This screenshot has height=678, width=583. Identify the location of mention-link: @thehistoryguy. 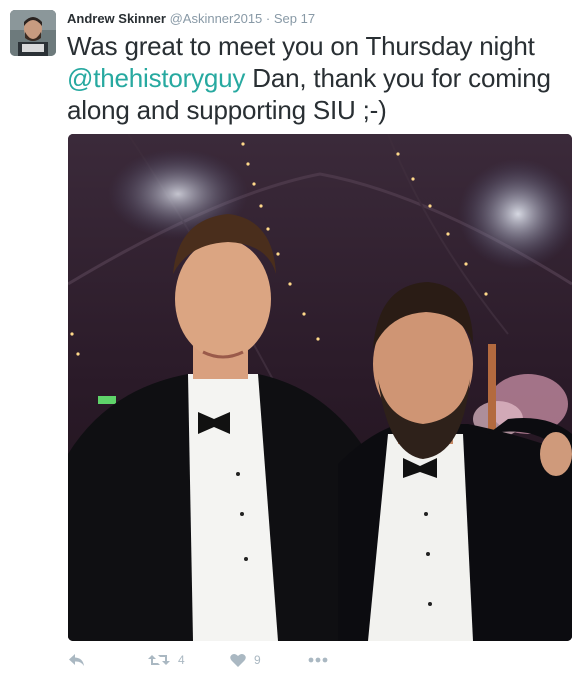
(156, 78).